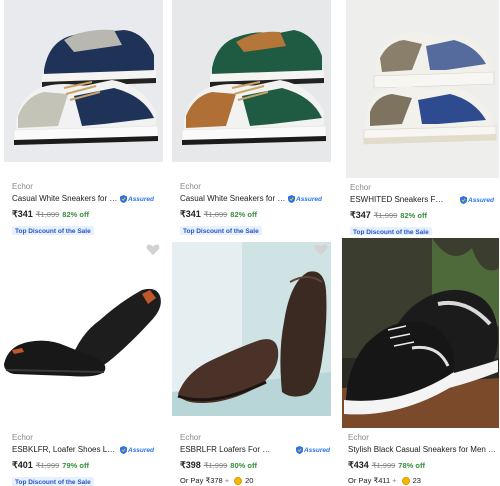  I want to click on coin-pay-option: Or Pay ₹378 + 20, so click(255, 480).